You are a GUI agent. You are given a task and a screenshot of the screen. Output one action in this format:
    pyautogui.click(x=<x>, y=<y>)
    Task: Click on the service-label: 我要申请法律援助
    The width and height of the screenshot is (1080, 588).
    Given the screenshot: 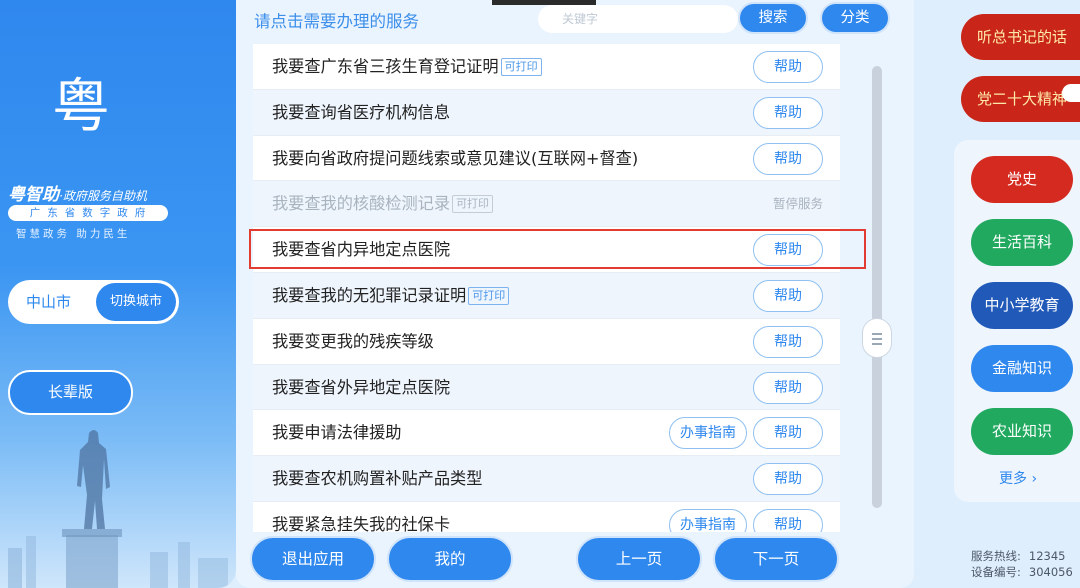 What is the action you would take?
    pyautogui.click(x=337, y=433)
    